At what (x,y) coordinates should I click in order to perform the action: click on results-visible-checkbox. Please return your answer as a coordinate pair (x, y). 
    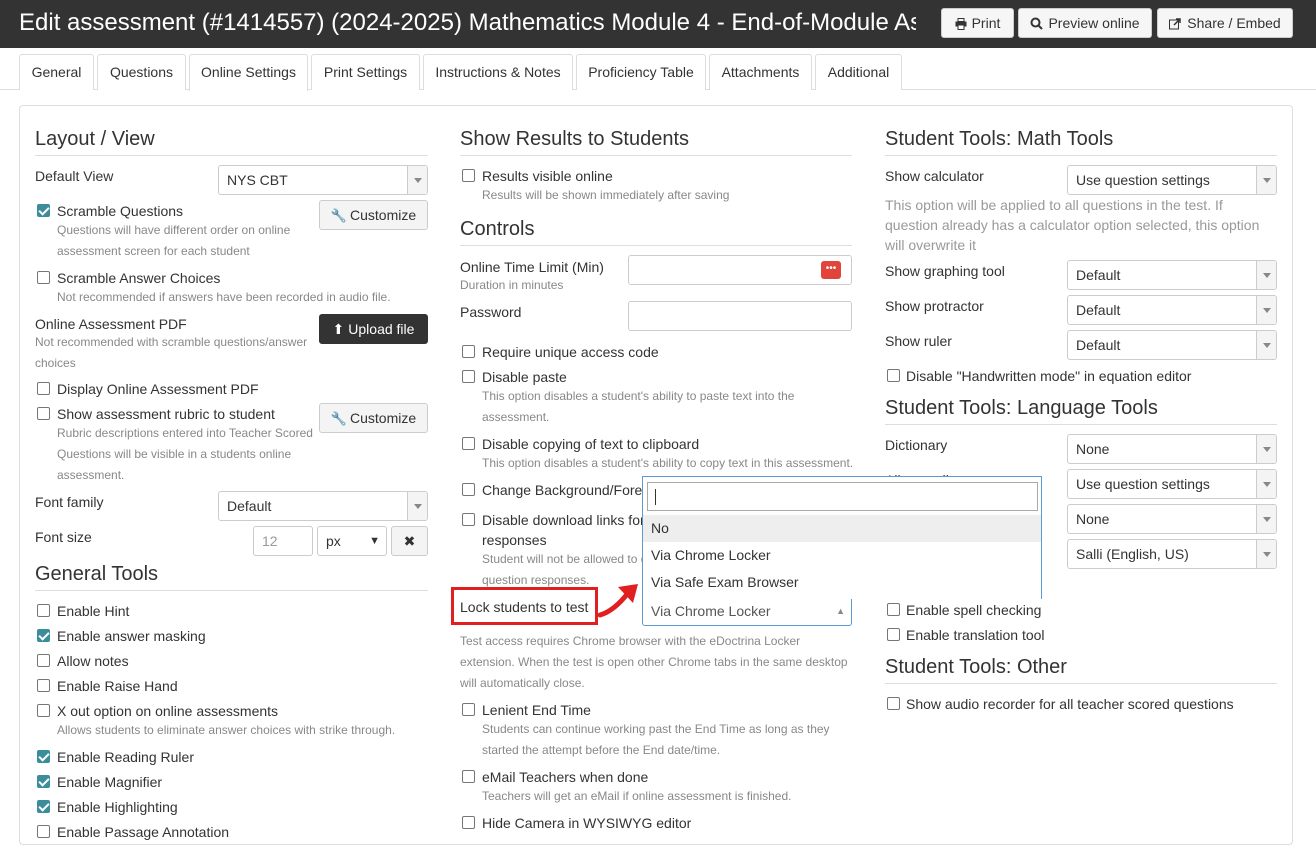
    Looking at the image, I should click on (468, 175).